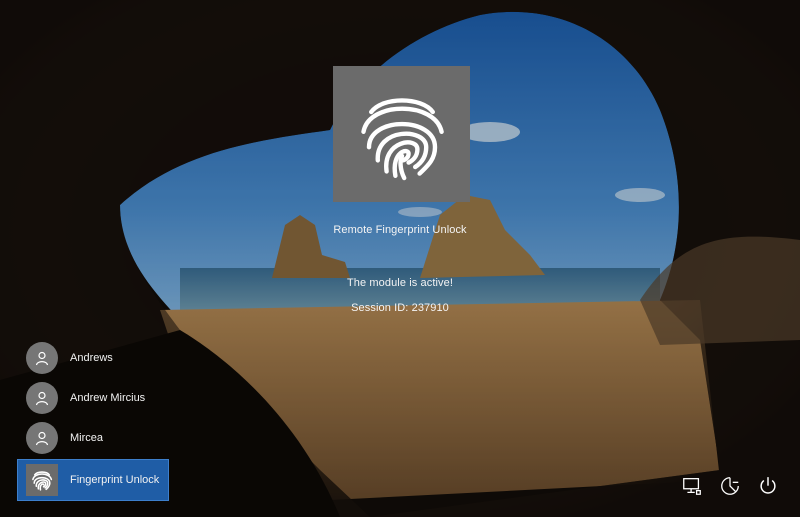 The image size is (800, 517). I want to click on network-icon, so click(692, 486).